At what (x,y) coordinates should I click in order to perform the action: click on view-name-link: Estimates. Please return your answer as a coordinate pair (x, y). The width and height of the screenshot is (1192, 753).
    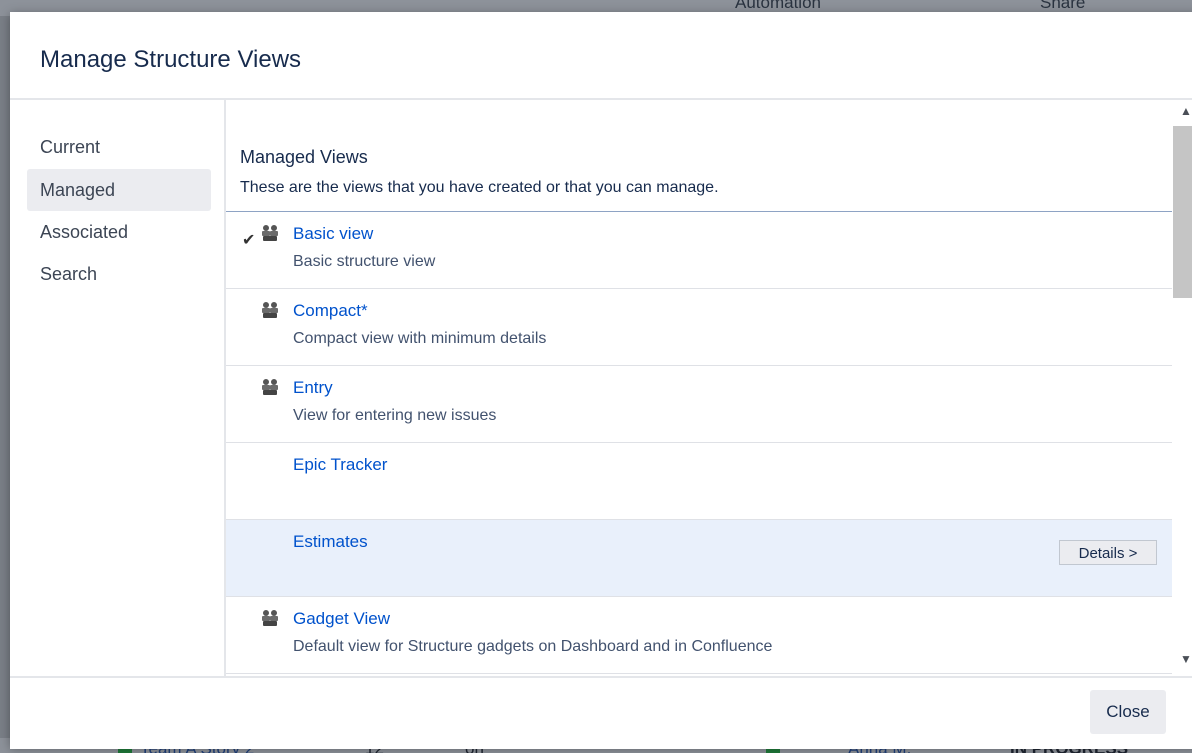
    Looking at the image, I should click on (330, 542).